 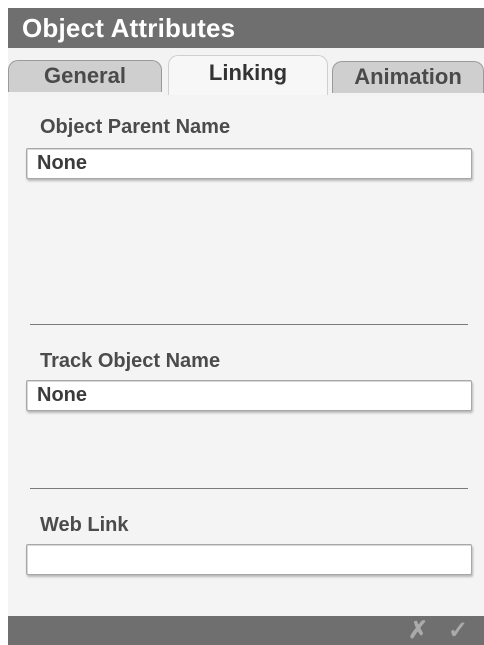 What do you see at coordinates (84, 525) in the screenshot?
I see `web-link-label: Web Link` at bounding box center [84, 525].